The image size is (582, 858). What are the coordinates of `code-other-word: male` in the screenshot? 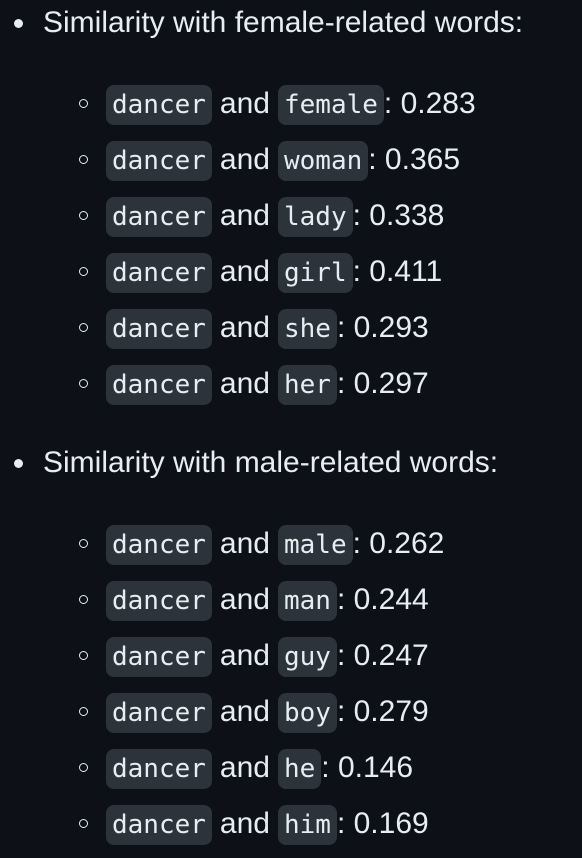 It's located at (315, 545).